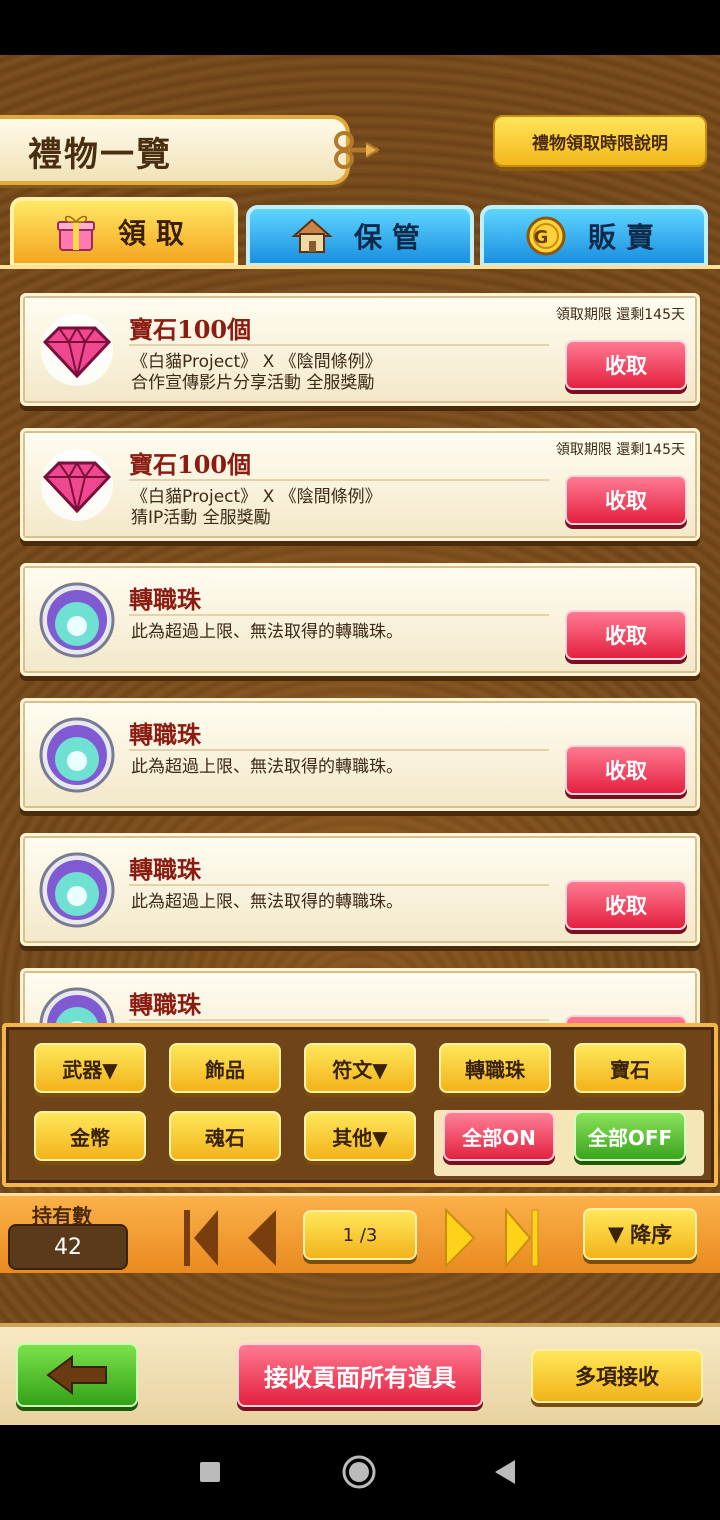 The width and height of the screenshot is (720, 1520). What do you see at coordinates (210, 1472) in the screenshot?
I see `recents-icon` at bounding box center [210, 1472].